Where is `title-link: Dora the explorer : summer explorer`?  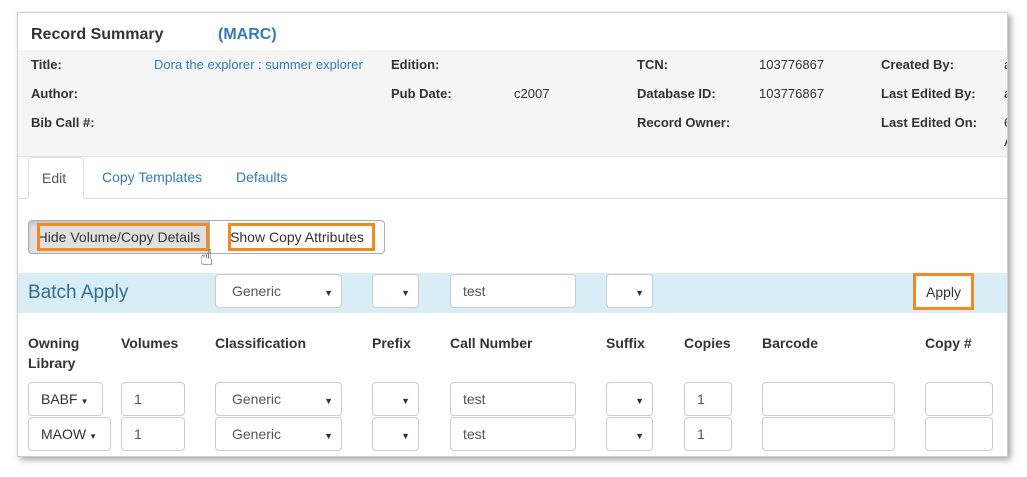 title-link: Dora the explorer : summer explorer is located at coordinates (258, 64).